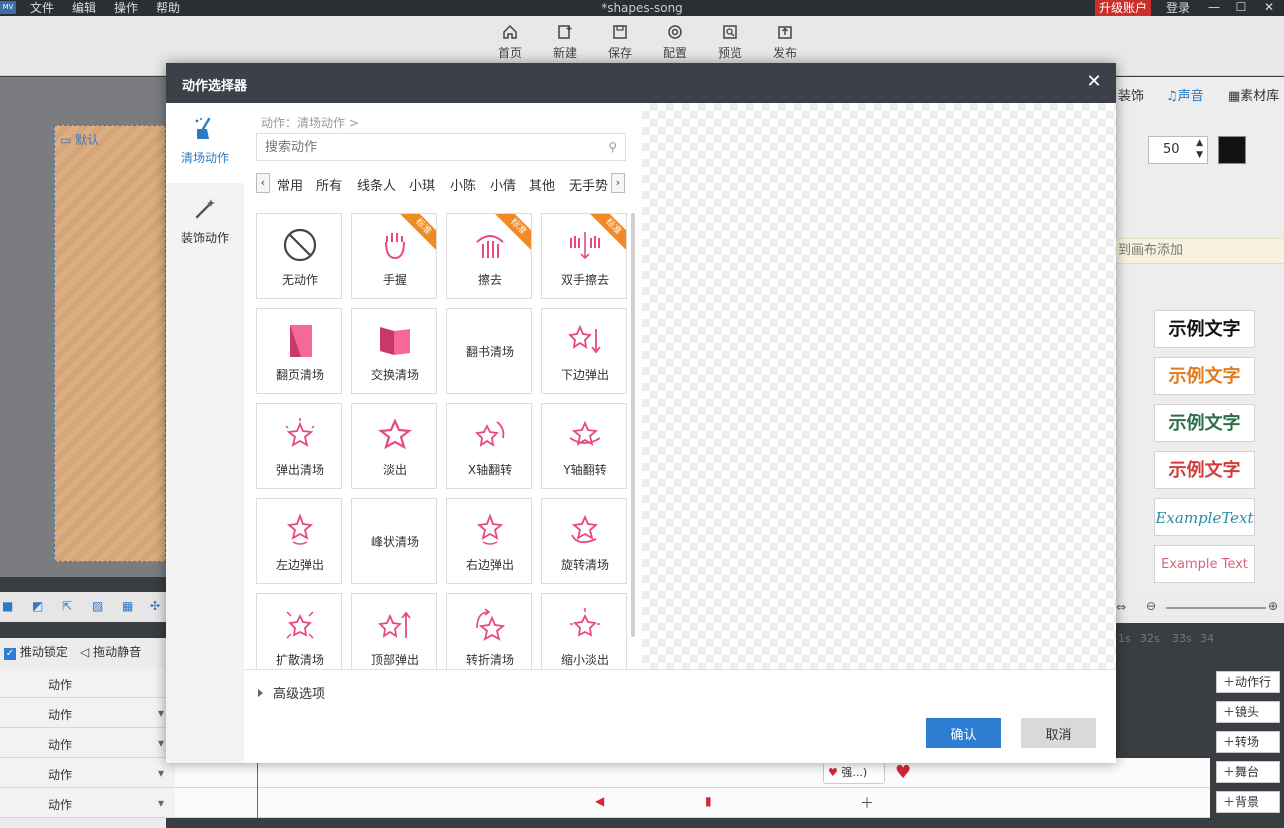 The width and height of the screenshot is (1284, 828). What do you see at coordinates (584, 631) in the screenshot?
I see `action-card: 缩小淡出` at bounding box center [584, 631].